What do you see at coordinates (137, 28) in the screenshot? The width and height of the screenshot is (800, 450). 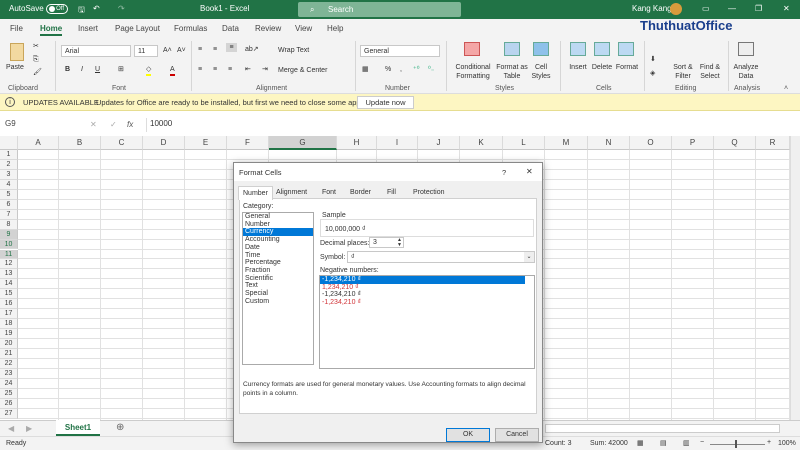 I see `tab-page-layout: Page Layout` at bounding box center [137, 28].